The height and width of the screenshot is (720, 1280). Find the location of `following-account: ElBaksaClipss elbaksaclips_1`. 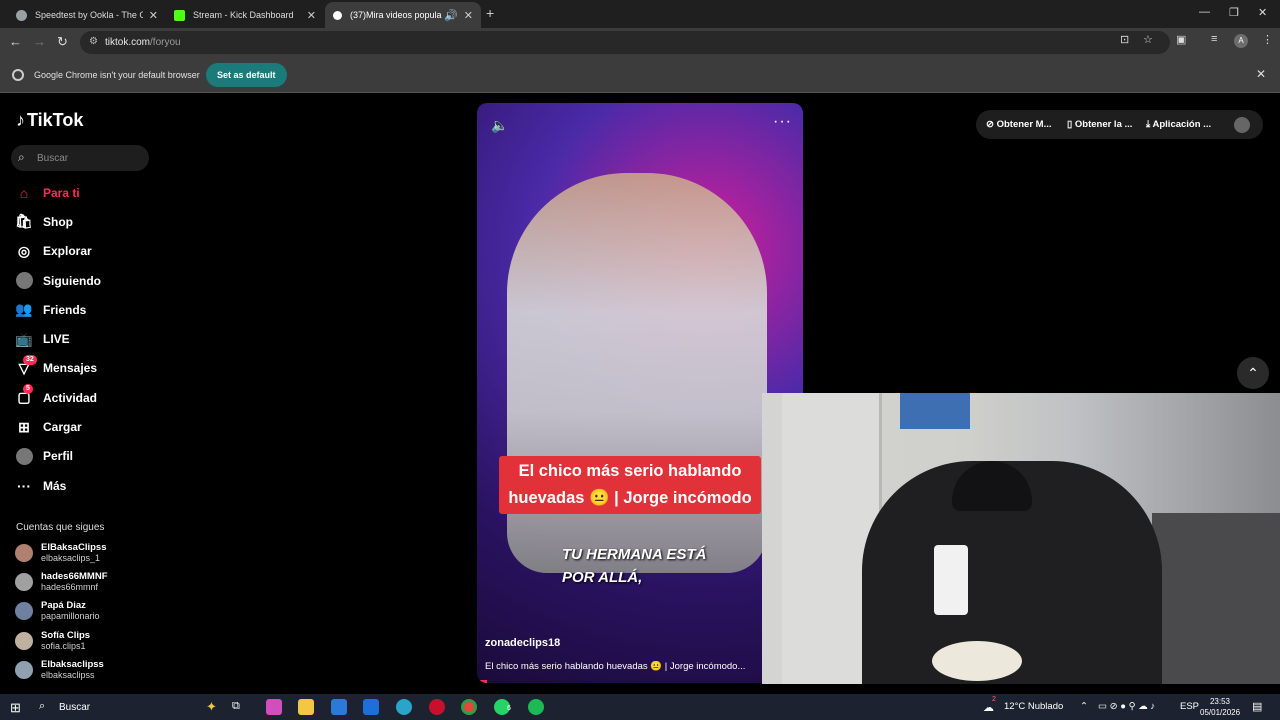

following-account: ElBaksaClipss elbaksaclips_1 is located at coordinates (85, 552).